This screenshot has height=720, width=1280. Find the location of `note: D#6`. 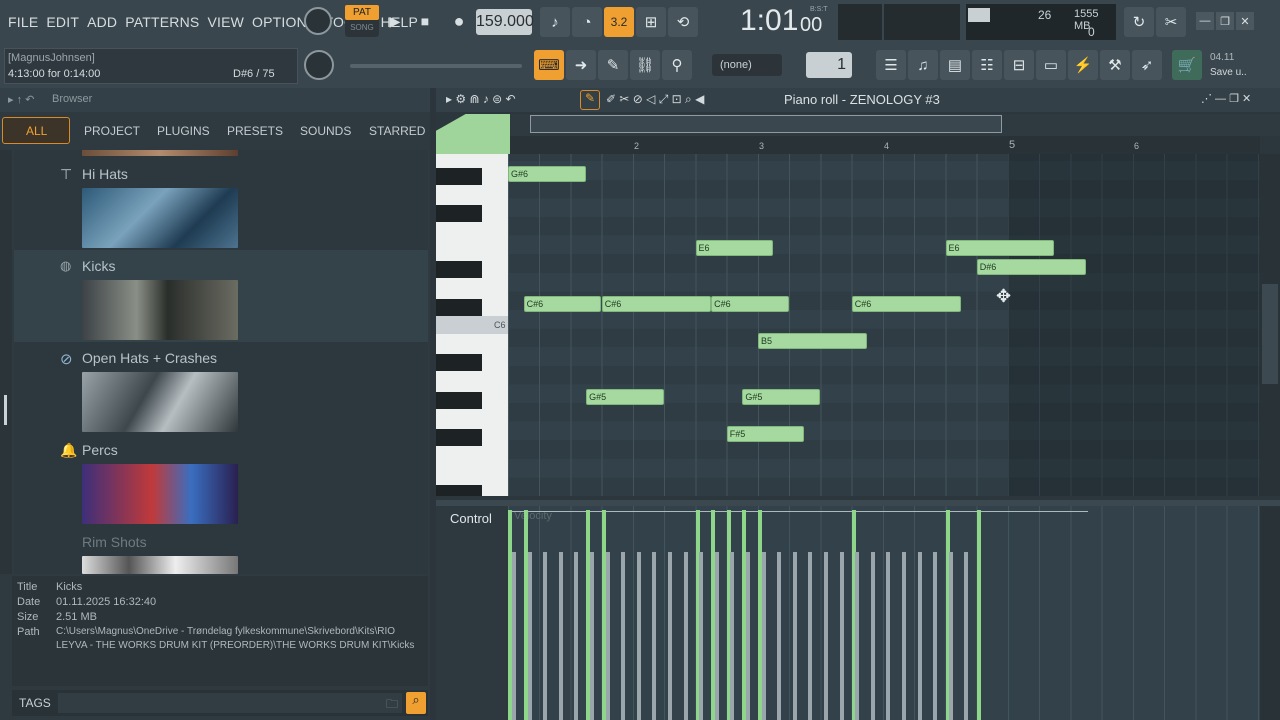

note: D#6 is located at coordinates (1031, 267).